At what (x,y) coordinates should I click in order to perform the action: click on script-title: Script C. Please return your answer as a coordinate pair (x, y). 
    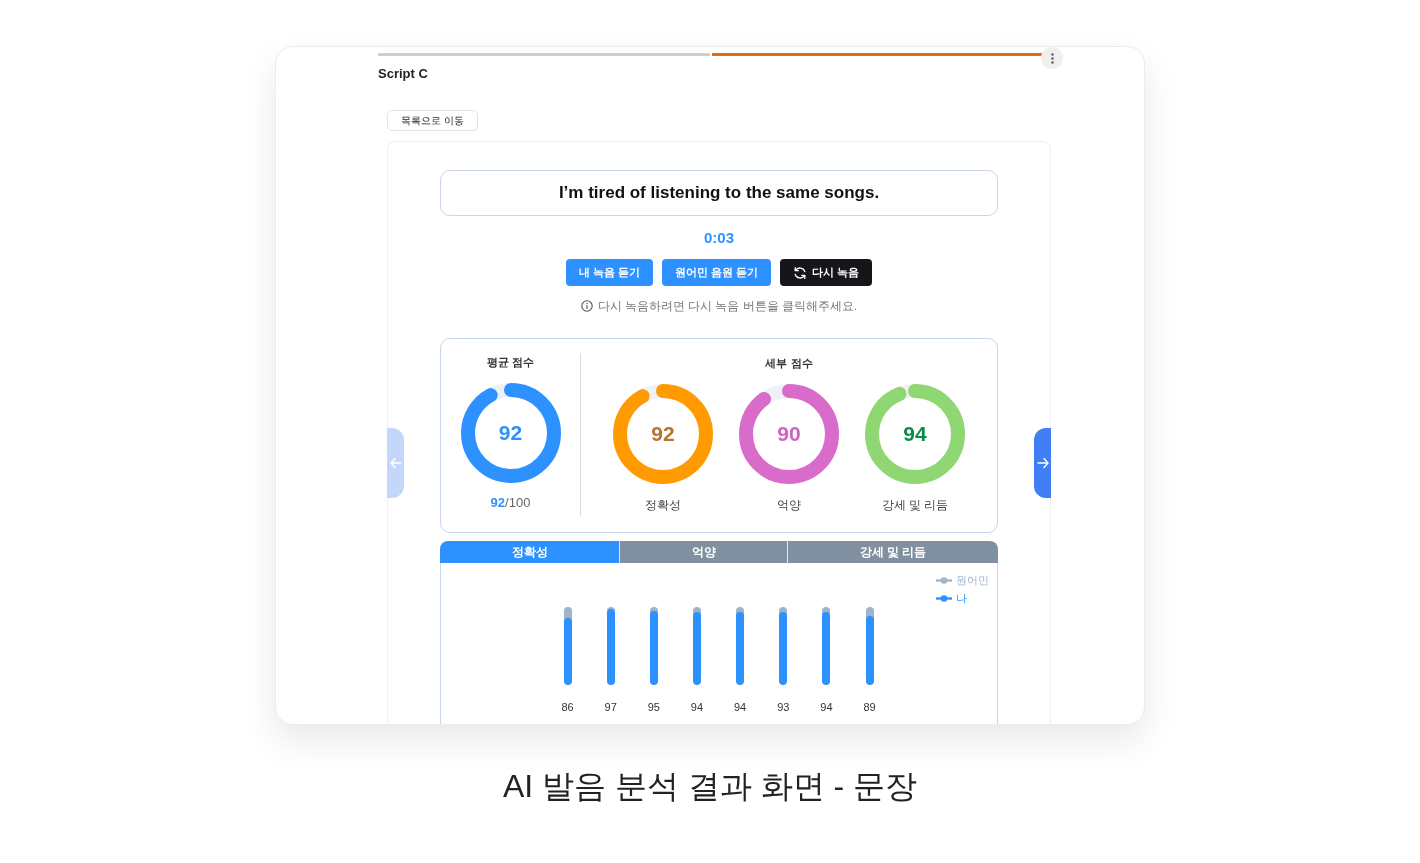
    Looking at the image, I should click on (403, 74).